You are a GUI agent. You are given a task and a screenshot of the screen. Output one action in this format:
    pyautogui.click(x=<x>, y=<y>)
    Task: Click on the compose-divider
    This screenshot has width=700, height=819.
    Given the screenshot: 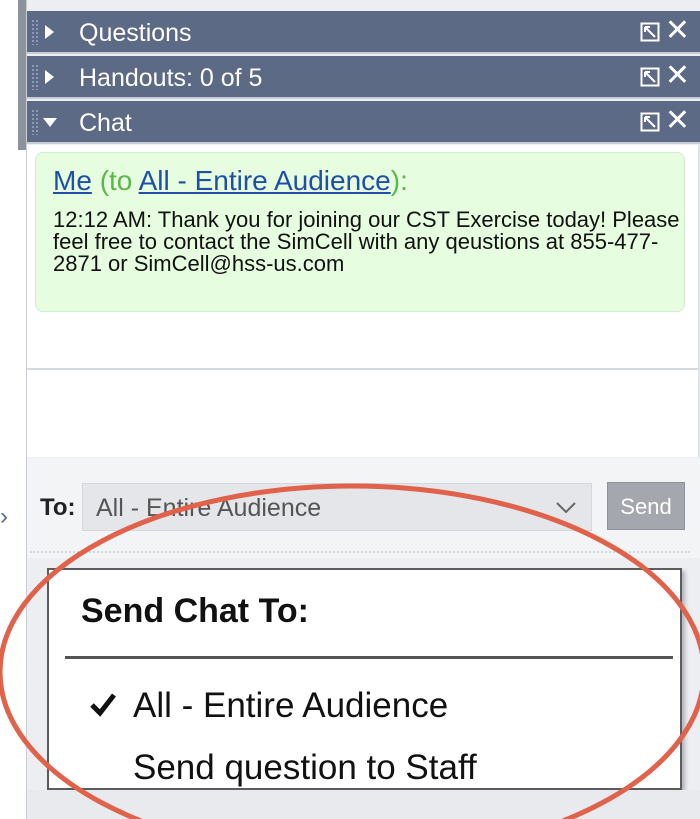 What is the action you would take?
    pyautogui.click(x=360, y=552)
    